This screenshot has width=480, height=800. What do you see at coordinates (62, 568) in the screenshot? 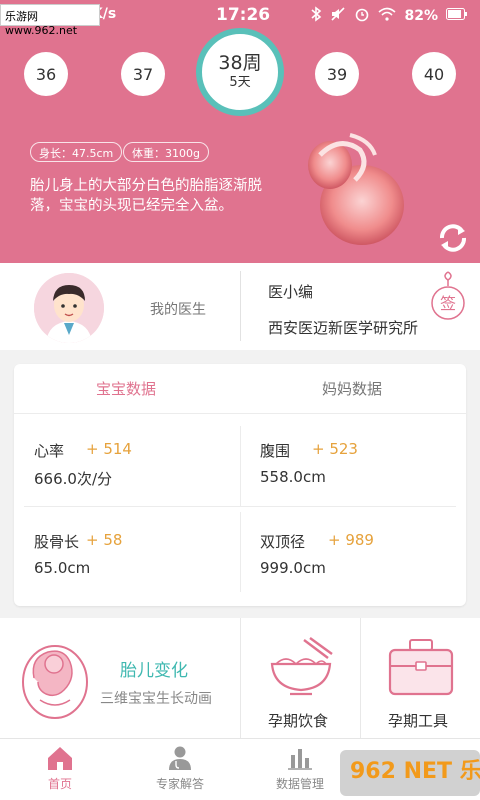
I see `metric-value: 65.0cm` at bounding box center [62, 568].